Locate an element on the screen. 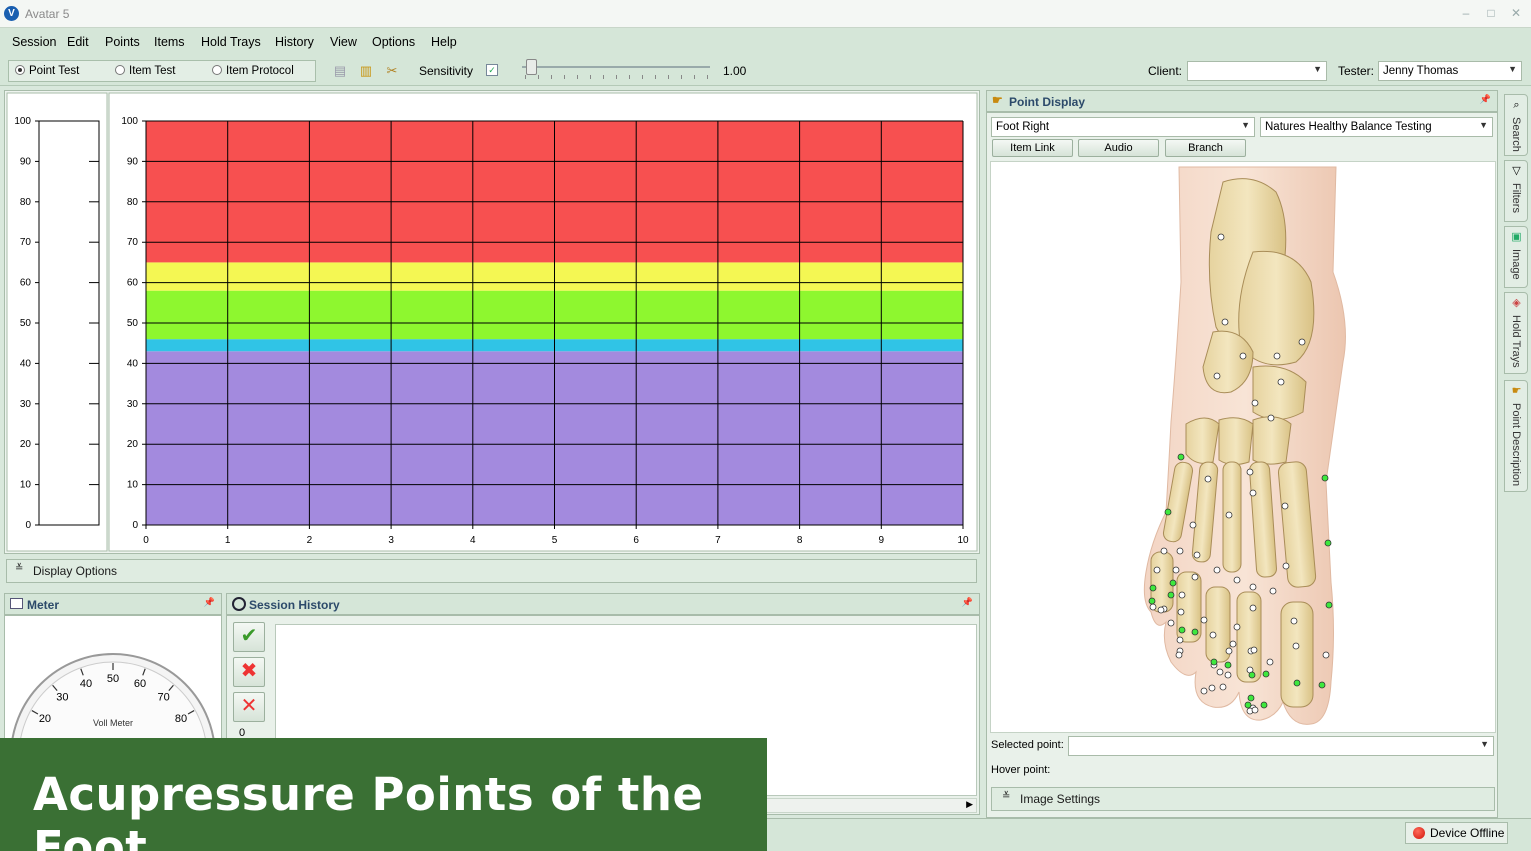 This screenshot has height=851, width=1531. body-part-select: Foot Right ▼ is located at coordinates (1123, 127).